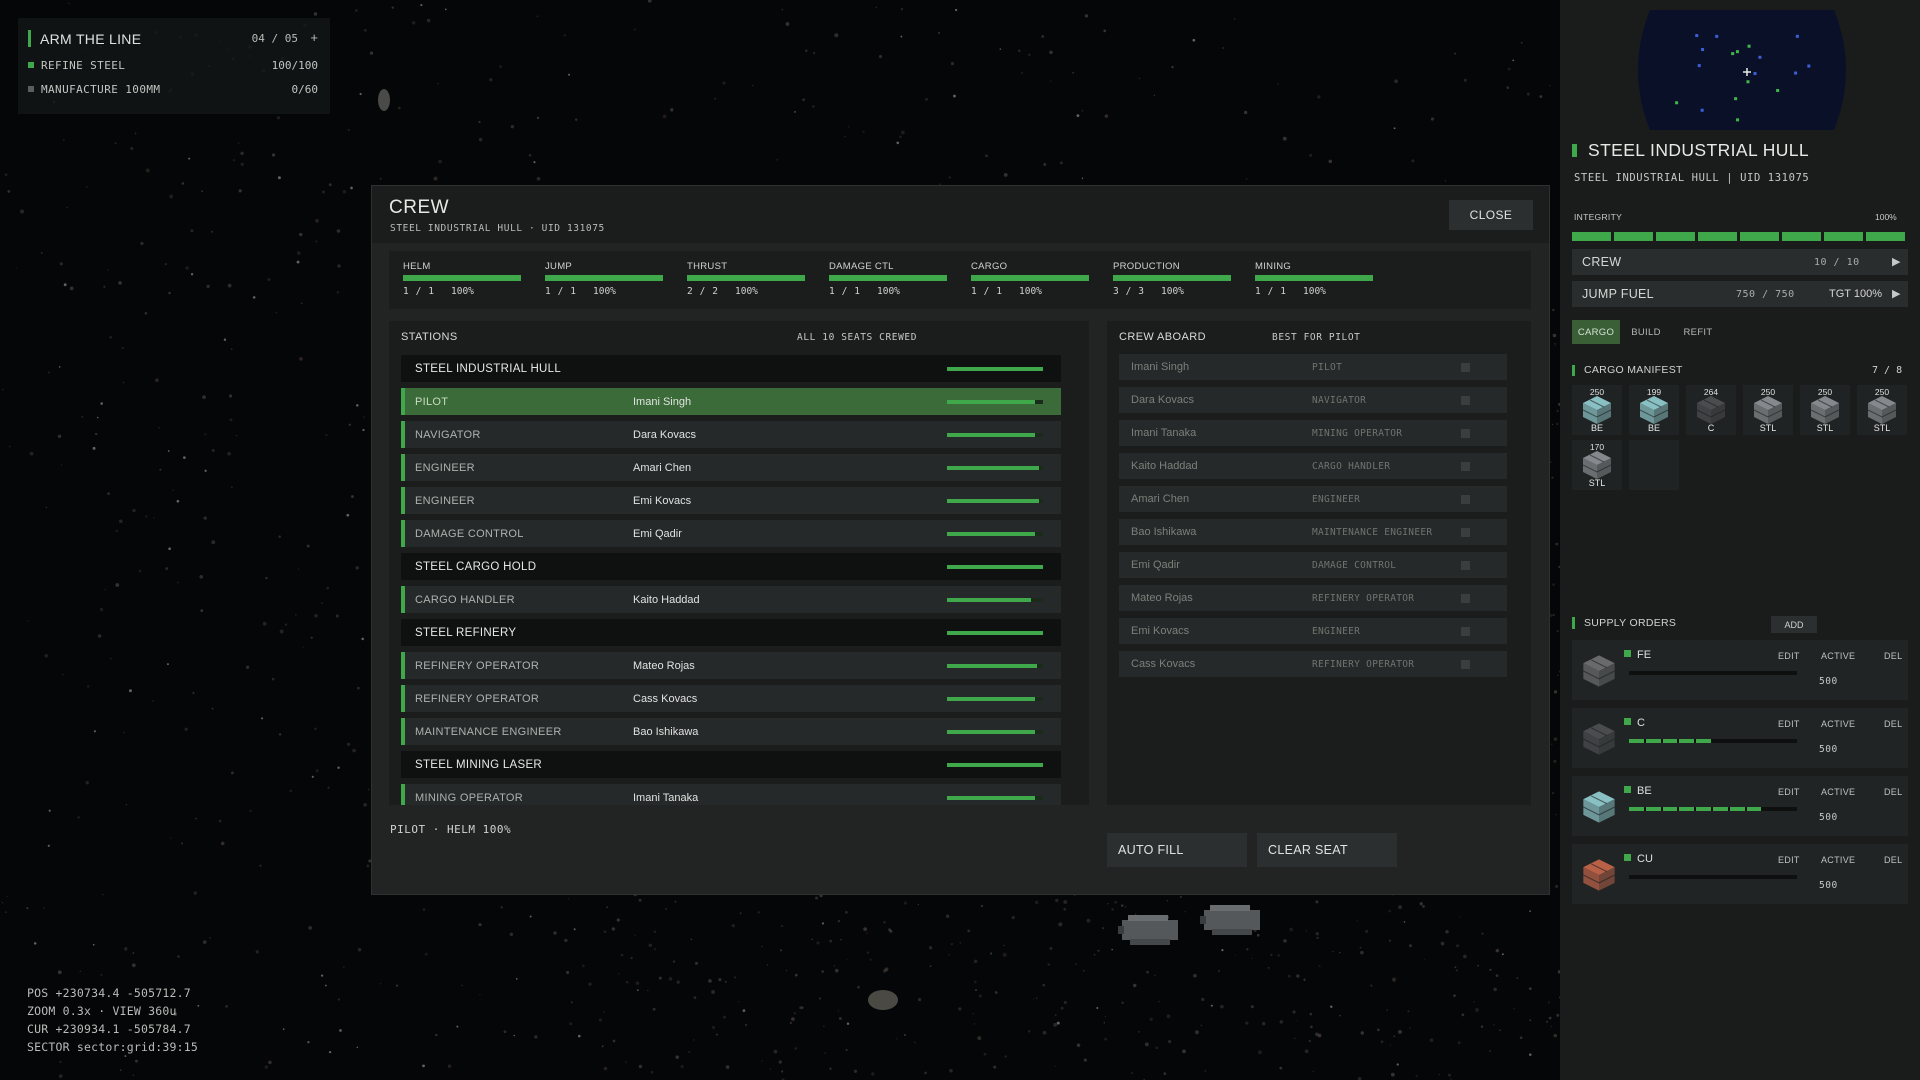 This screenshot has height=1080, width=1920. I want to click on cargo-slot: 170 STL, so click(1597, 465).